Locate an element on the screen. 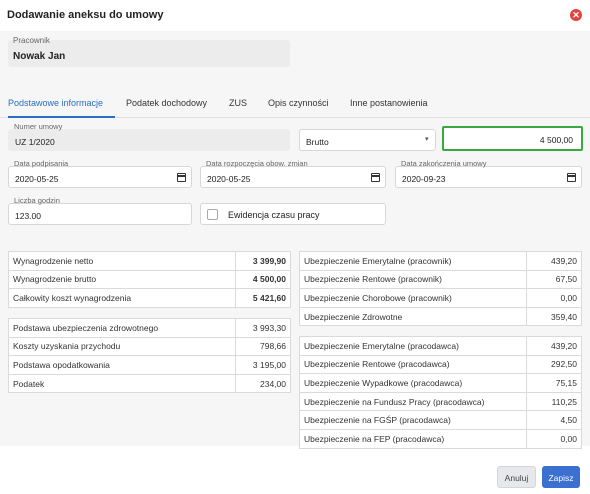 The height and width of the screenshot is (494, 590). hours-label: Liczba godzin is located at coordinates (37, 200).